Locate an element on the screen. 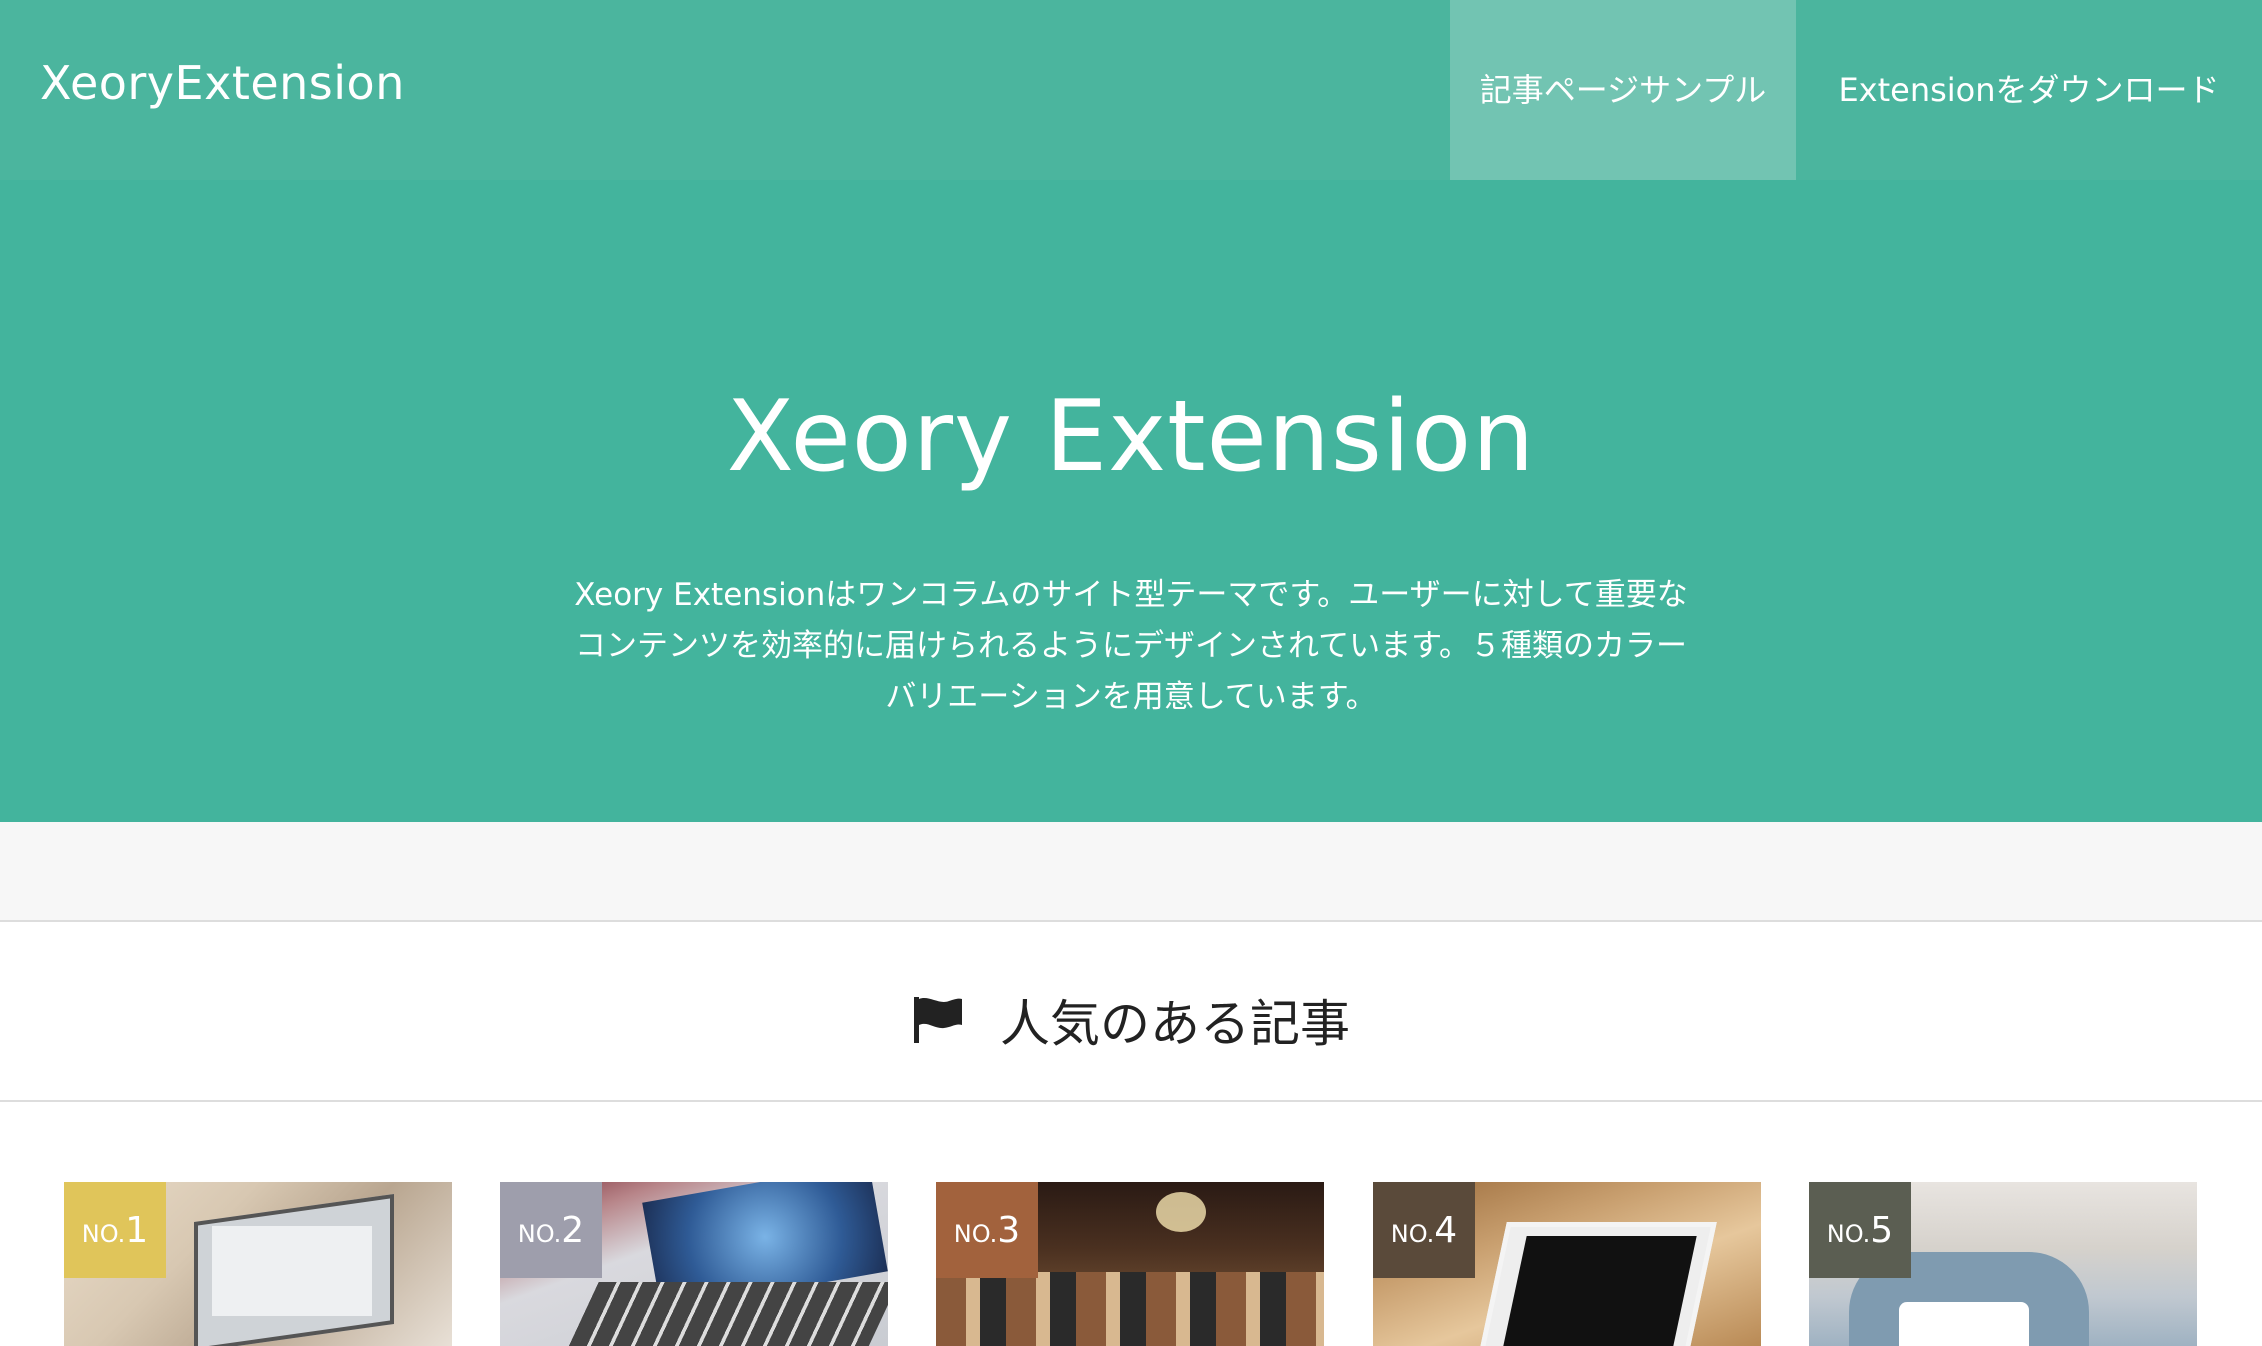 The width and height of the screenshot is (2262, 1346). rank-badge: NO. 5 is located at coordinates (1860, 1230).